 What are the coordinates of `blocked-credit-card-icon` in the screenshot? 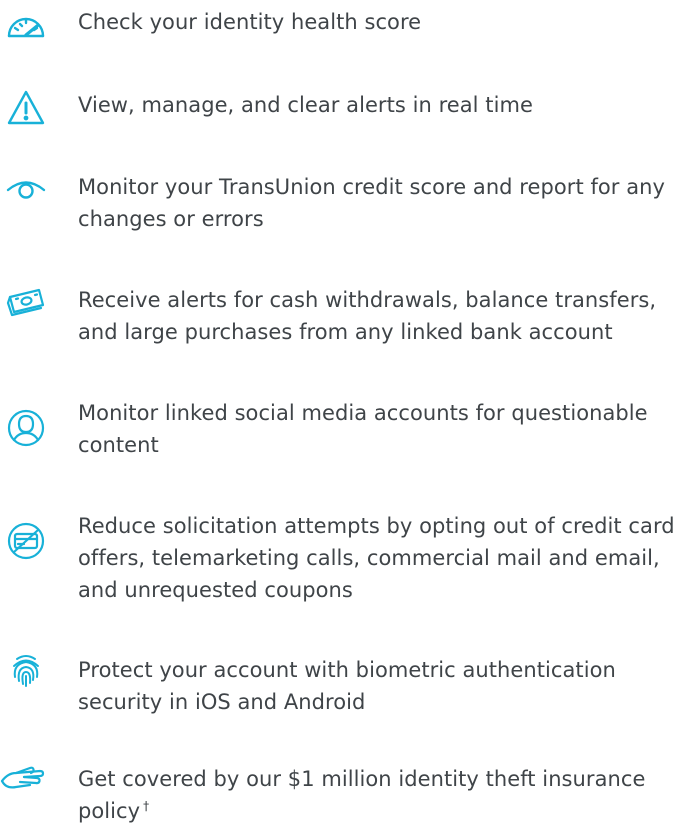 It's located at (26, 541).